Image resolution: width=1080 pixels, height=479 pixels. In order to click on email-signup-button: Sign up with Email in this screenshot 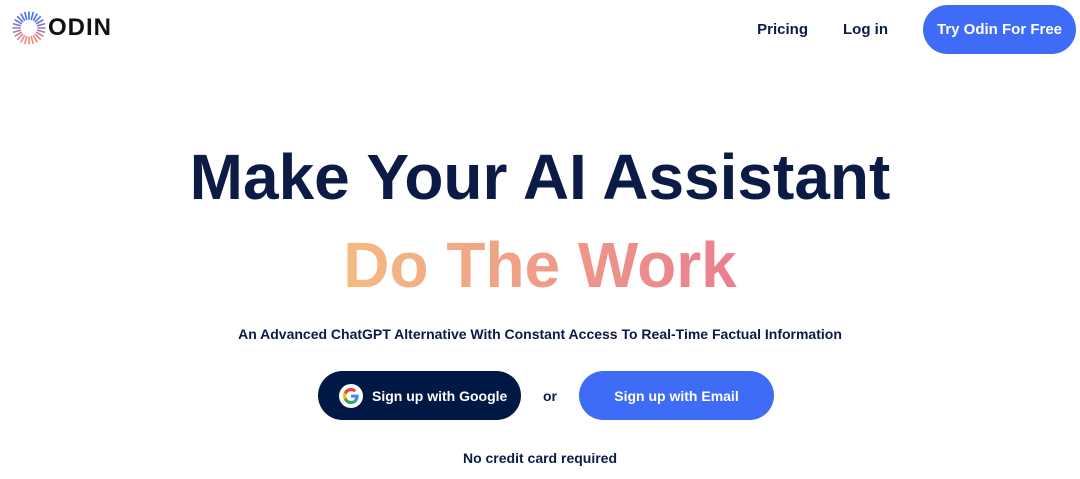, I will do `click(676, 395)`.